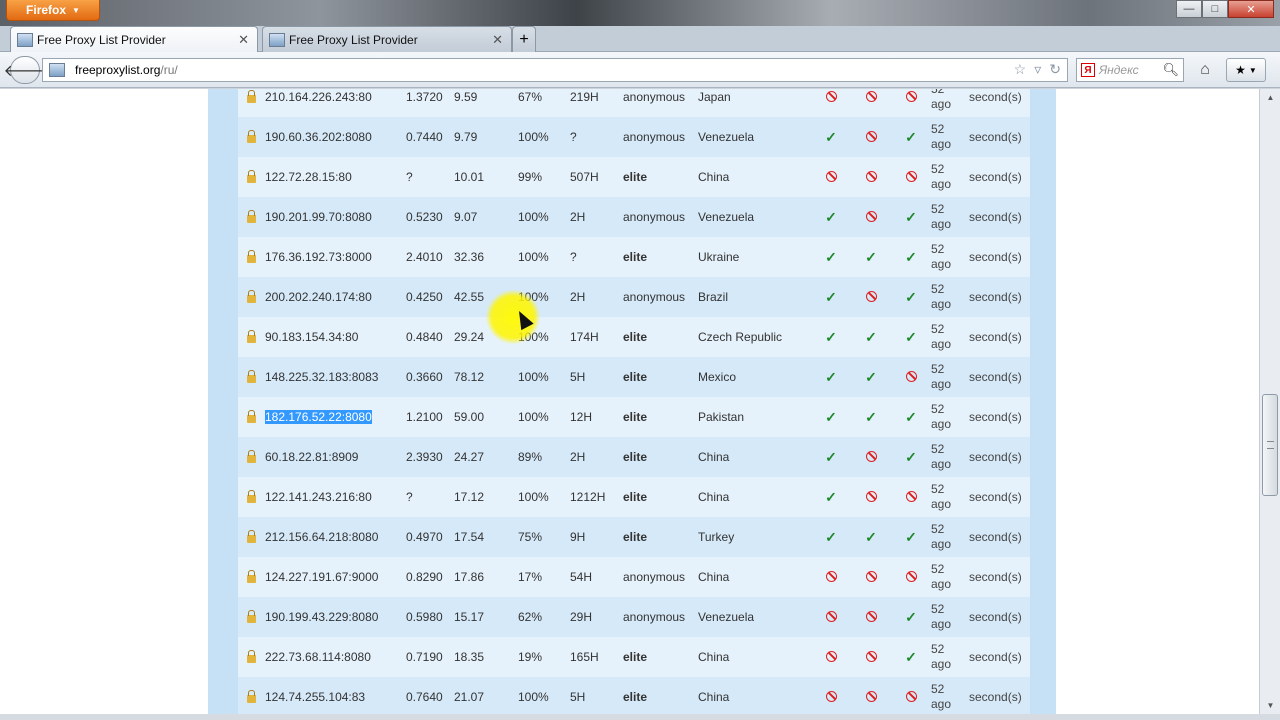 The height and width of the screenshot is (720, 1280). Describe the element at coordinates (1020, 69) in the screenshot. I see `star-icon: ☆` at that location.